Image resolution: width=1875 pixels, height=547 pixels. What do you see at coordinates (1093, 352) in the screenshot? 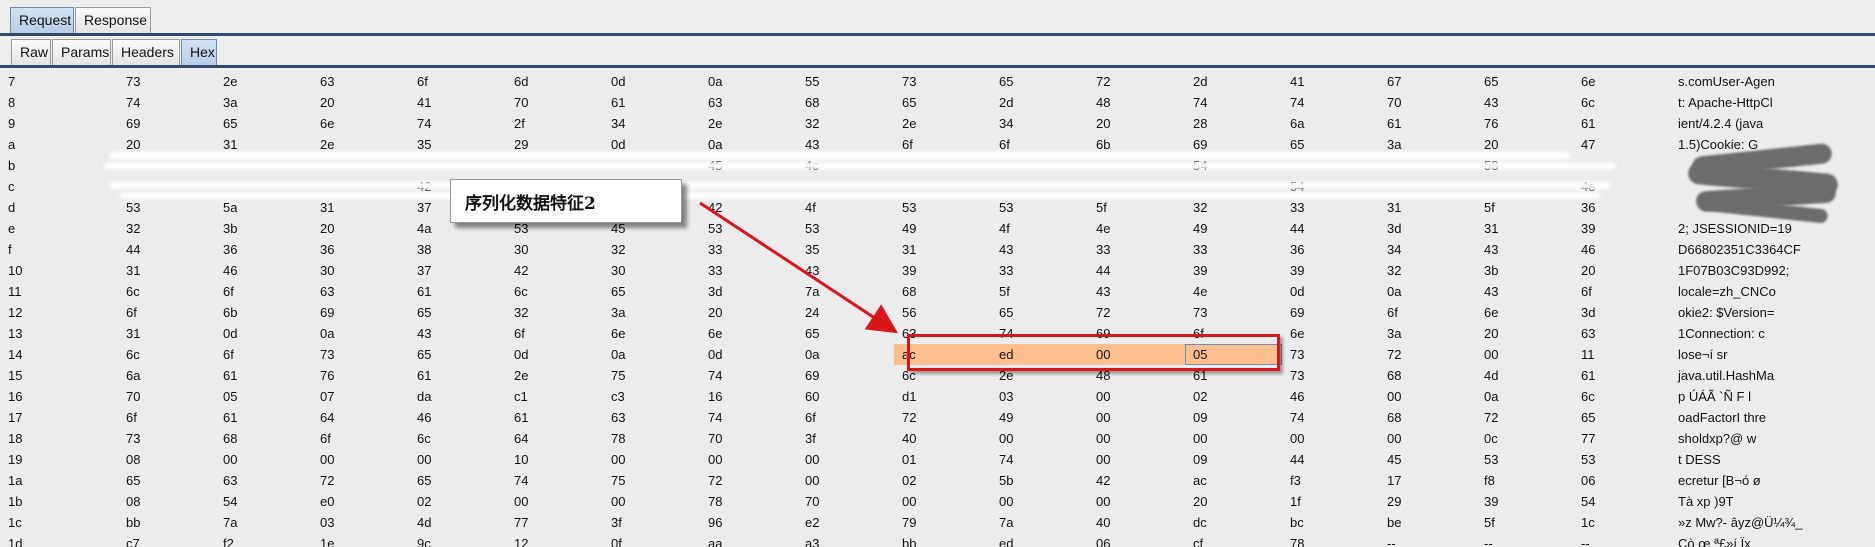
I see `highlight-box` at bounding box center [1093, 352].